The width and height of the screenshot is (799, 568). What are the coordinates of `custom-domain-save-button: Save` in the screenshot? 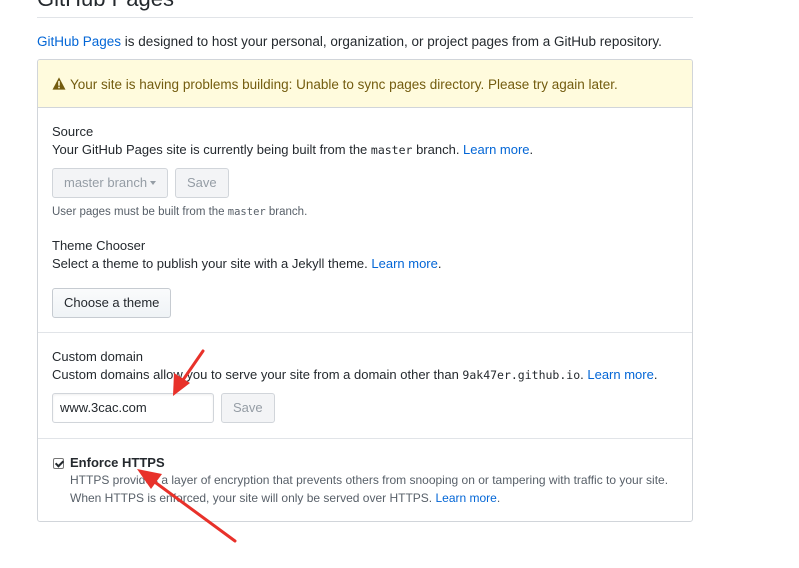 It's located at (248, 408).